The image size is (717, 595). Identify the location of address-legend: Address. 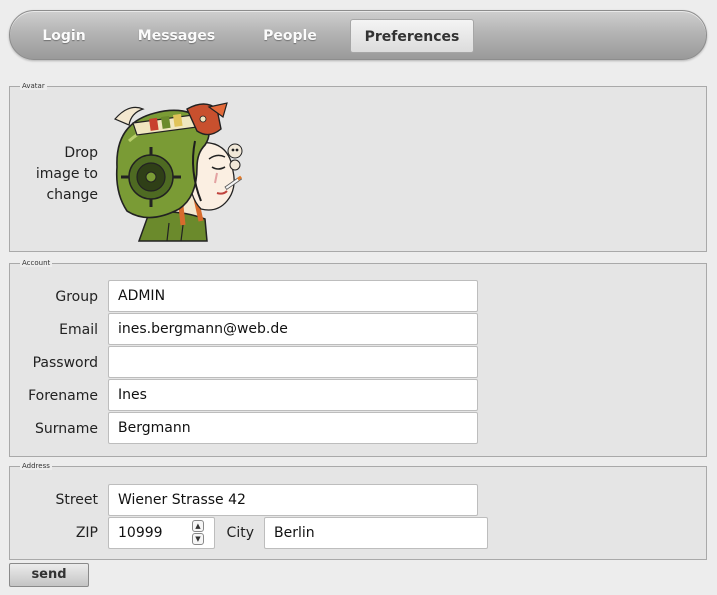
(36, 466).